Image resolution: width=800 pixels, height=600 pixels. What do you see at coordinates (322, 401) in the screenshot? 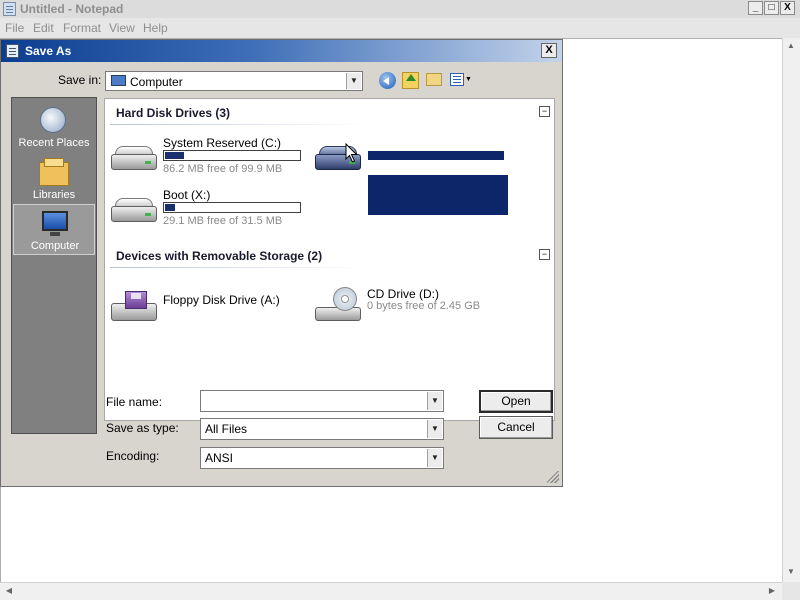
I see `file-name-input: ▼` at bounding box center [322, 401].